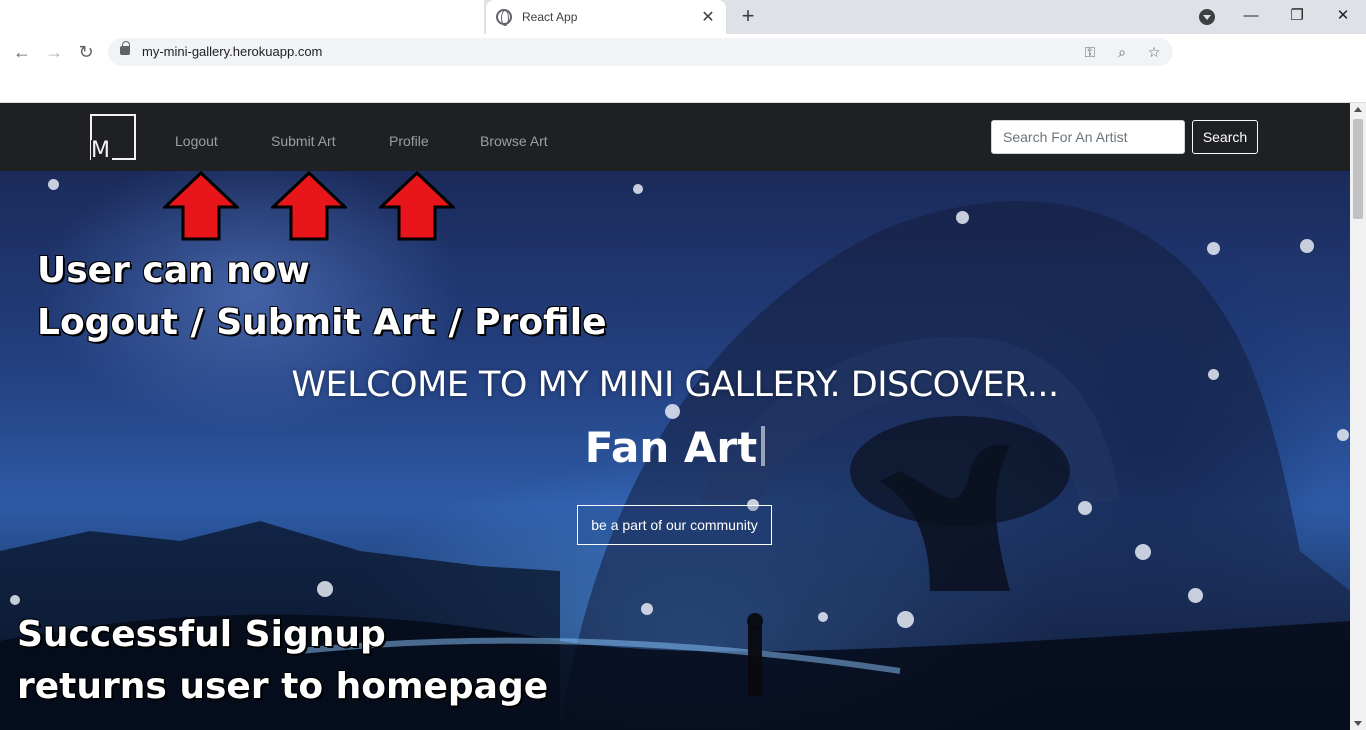 This screenshot has width=1366, height=730. Describe the element at coordinates (1090, 52) in the screenshot. I see `key-icon: ⚿` at that location.